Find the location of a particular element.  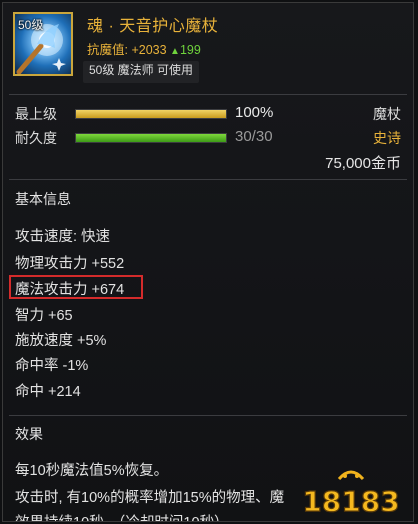

highlight-box is located at coordinates (76, 287).